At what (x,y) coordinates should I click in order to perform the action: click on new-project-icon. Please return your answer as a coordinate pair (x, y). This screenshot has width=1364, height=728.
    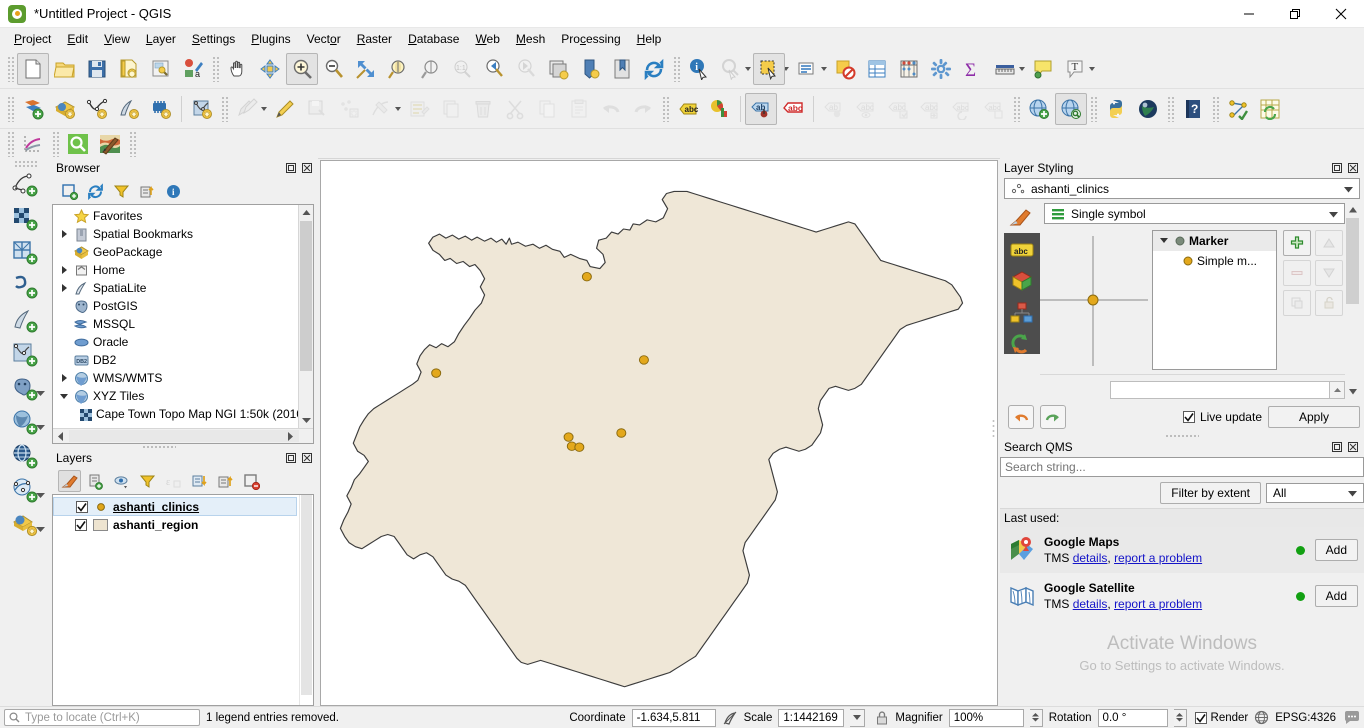
    Looking at the image, I should click on (33, 68).